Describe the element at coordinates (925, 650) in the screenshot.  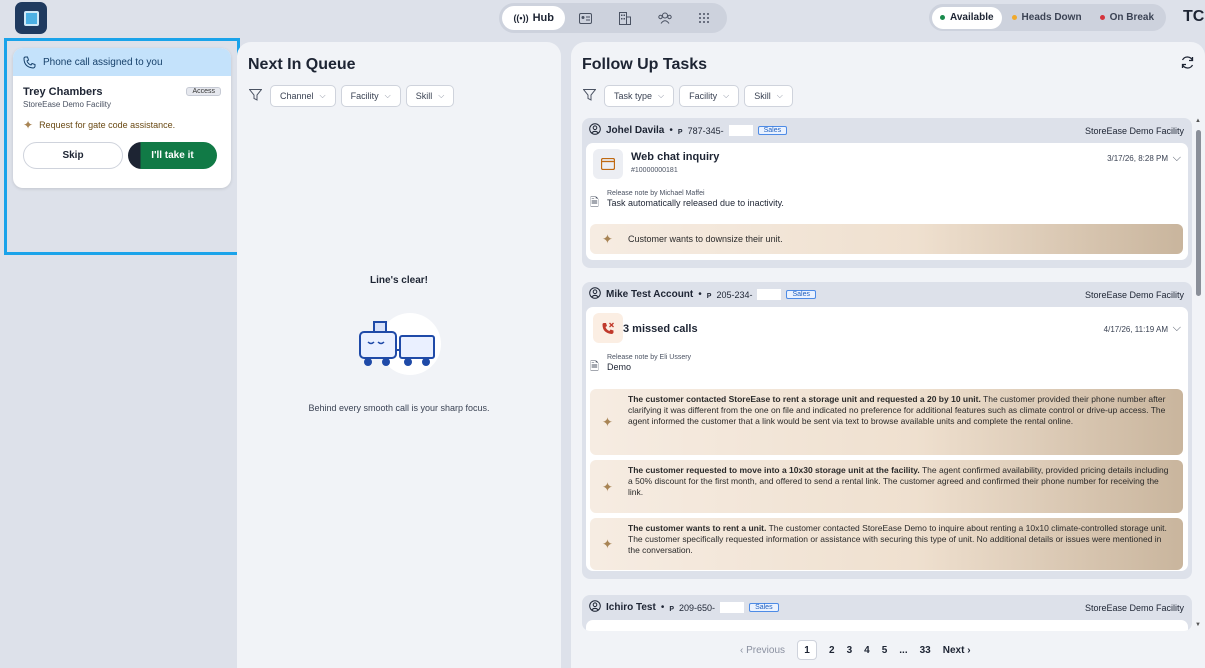
I see `page-button-33: 33` at that location.